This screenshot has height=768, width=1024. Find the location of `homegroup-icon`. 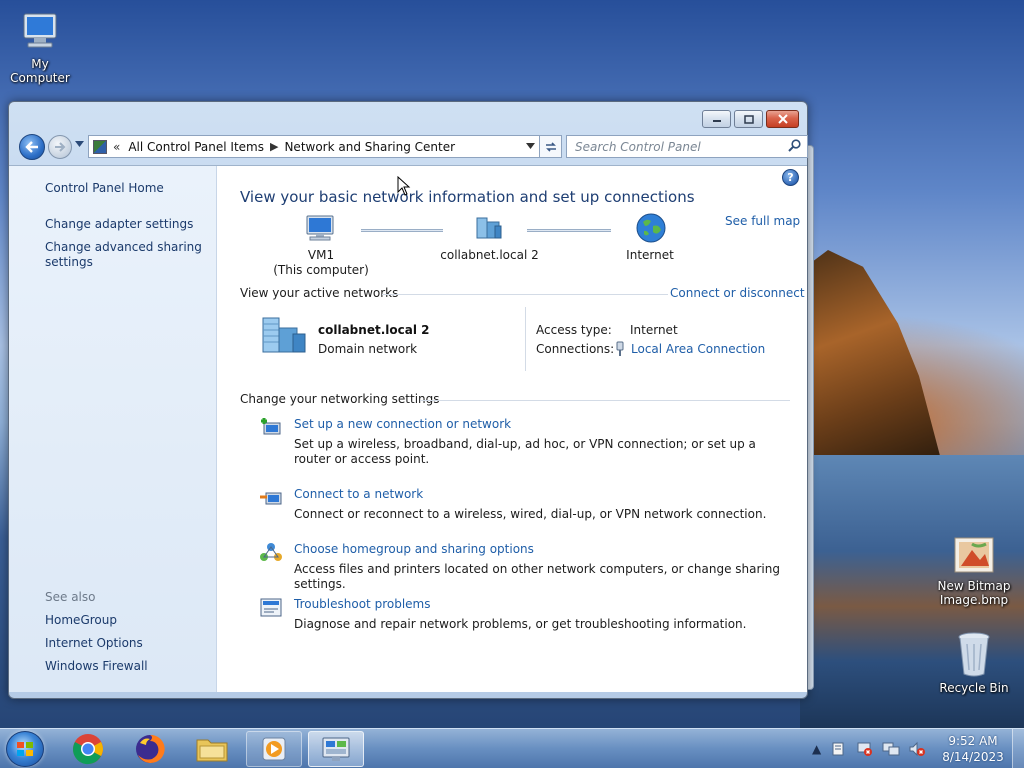

homegroup-icon is located at coordinates (271, 552).